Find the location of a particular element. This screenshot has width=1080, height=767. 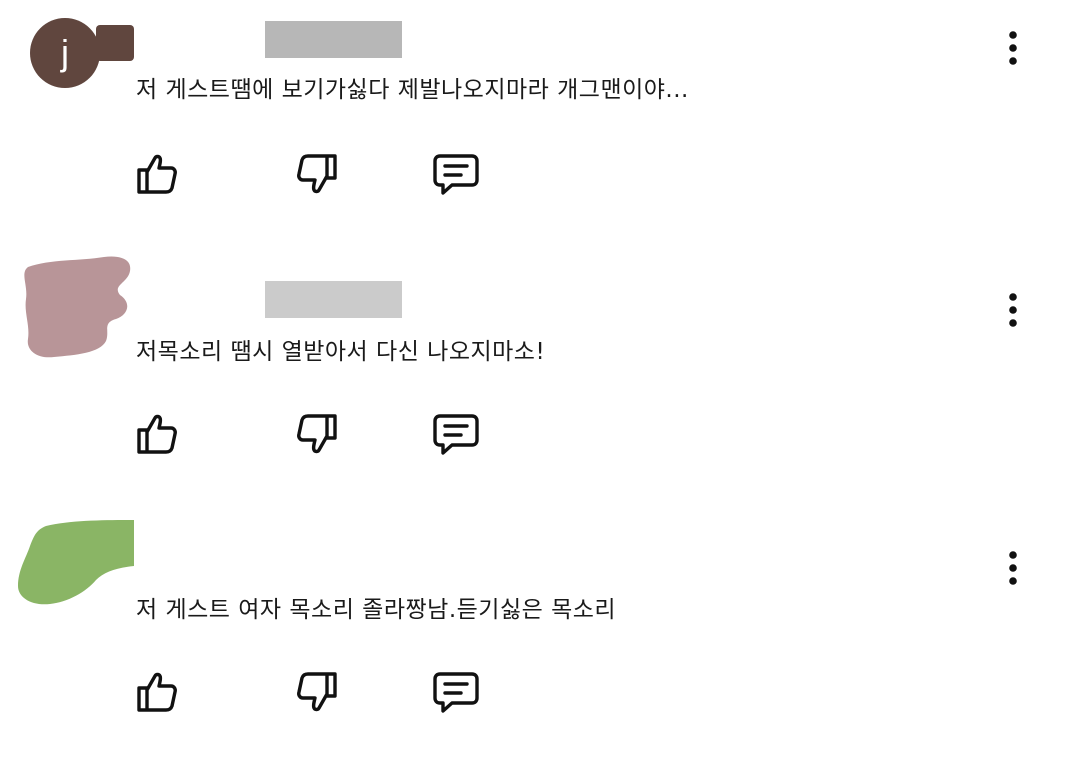

comment-text: 저목소리 땜시 열받아서 다신 나오지마소! is located at coordinates (341, 352).